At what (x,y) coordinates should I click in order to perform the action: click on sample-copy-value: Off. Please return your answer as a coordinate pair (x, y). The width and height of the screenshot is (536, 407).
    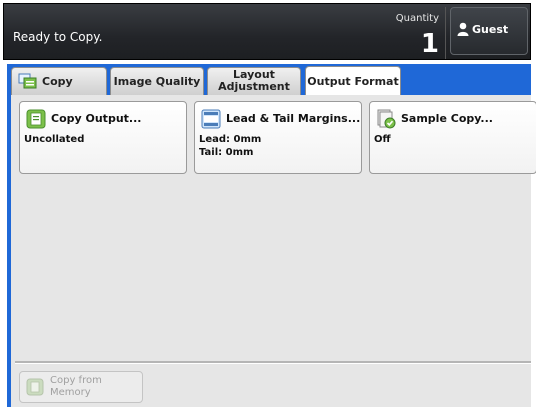
    Looking at the image, I should click on (382, 139).